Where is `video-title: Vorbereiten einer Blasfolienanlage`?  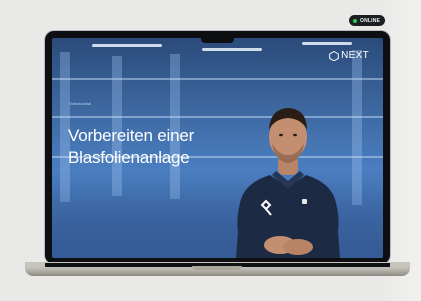
video-title: Vorbereiten einer Blasfolienanlage is located at coordinates (131, 147).